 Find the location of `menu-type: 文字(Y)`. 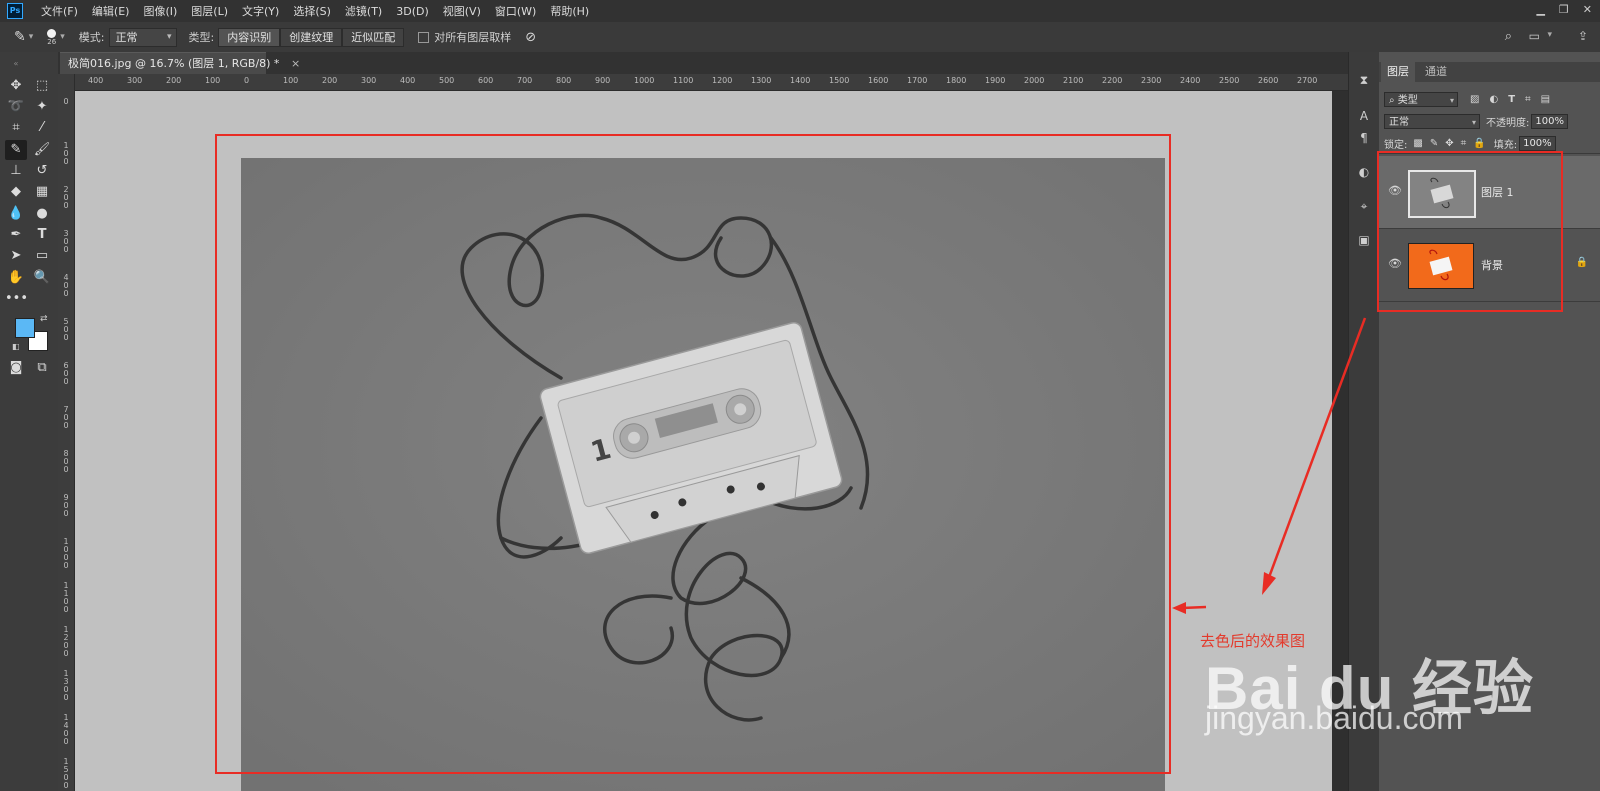

menu-type: 文字(Y) is located at coordinates (260, 11).